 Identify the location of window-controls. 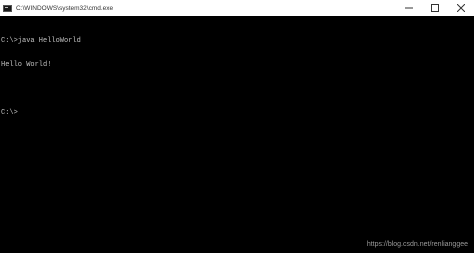
(435, 8).